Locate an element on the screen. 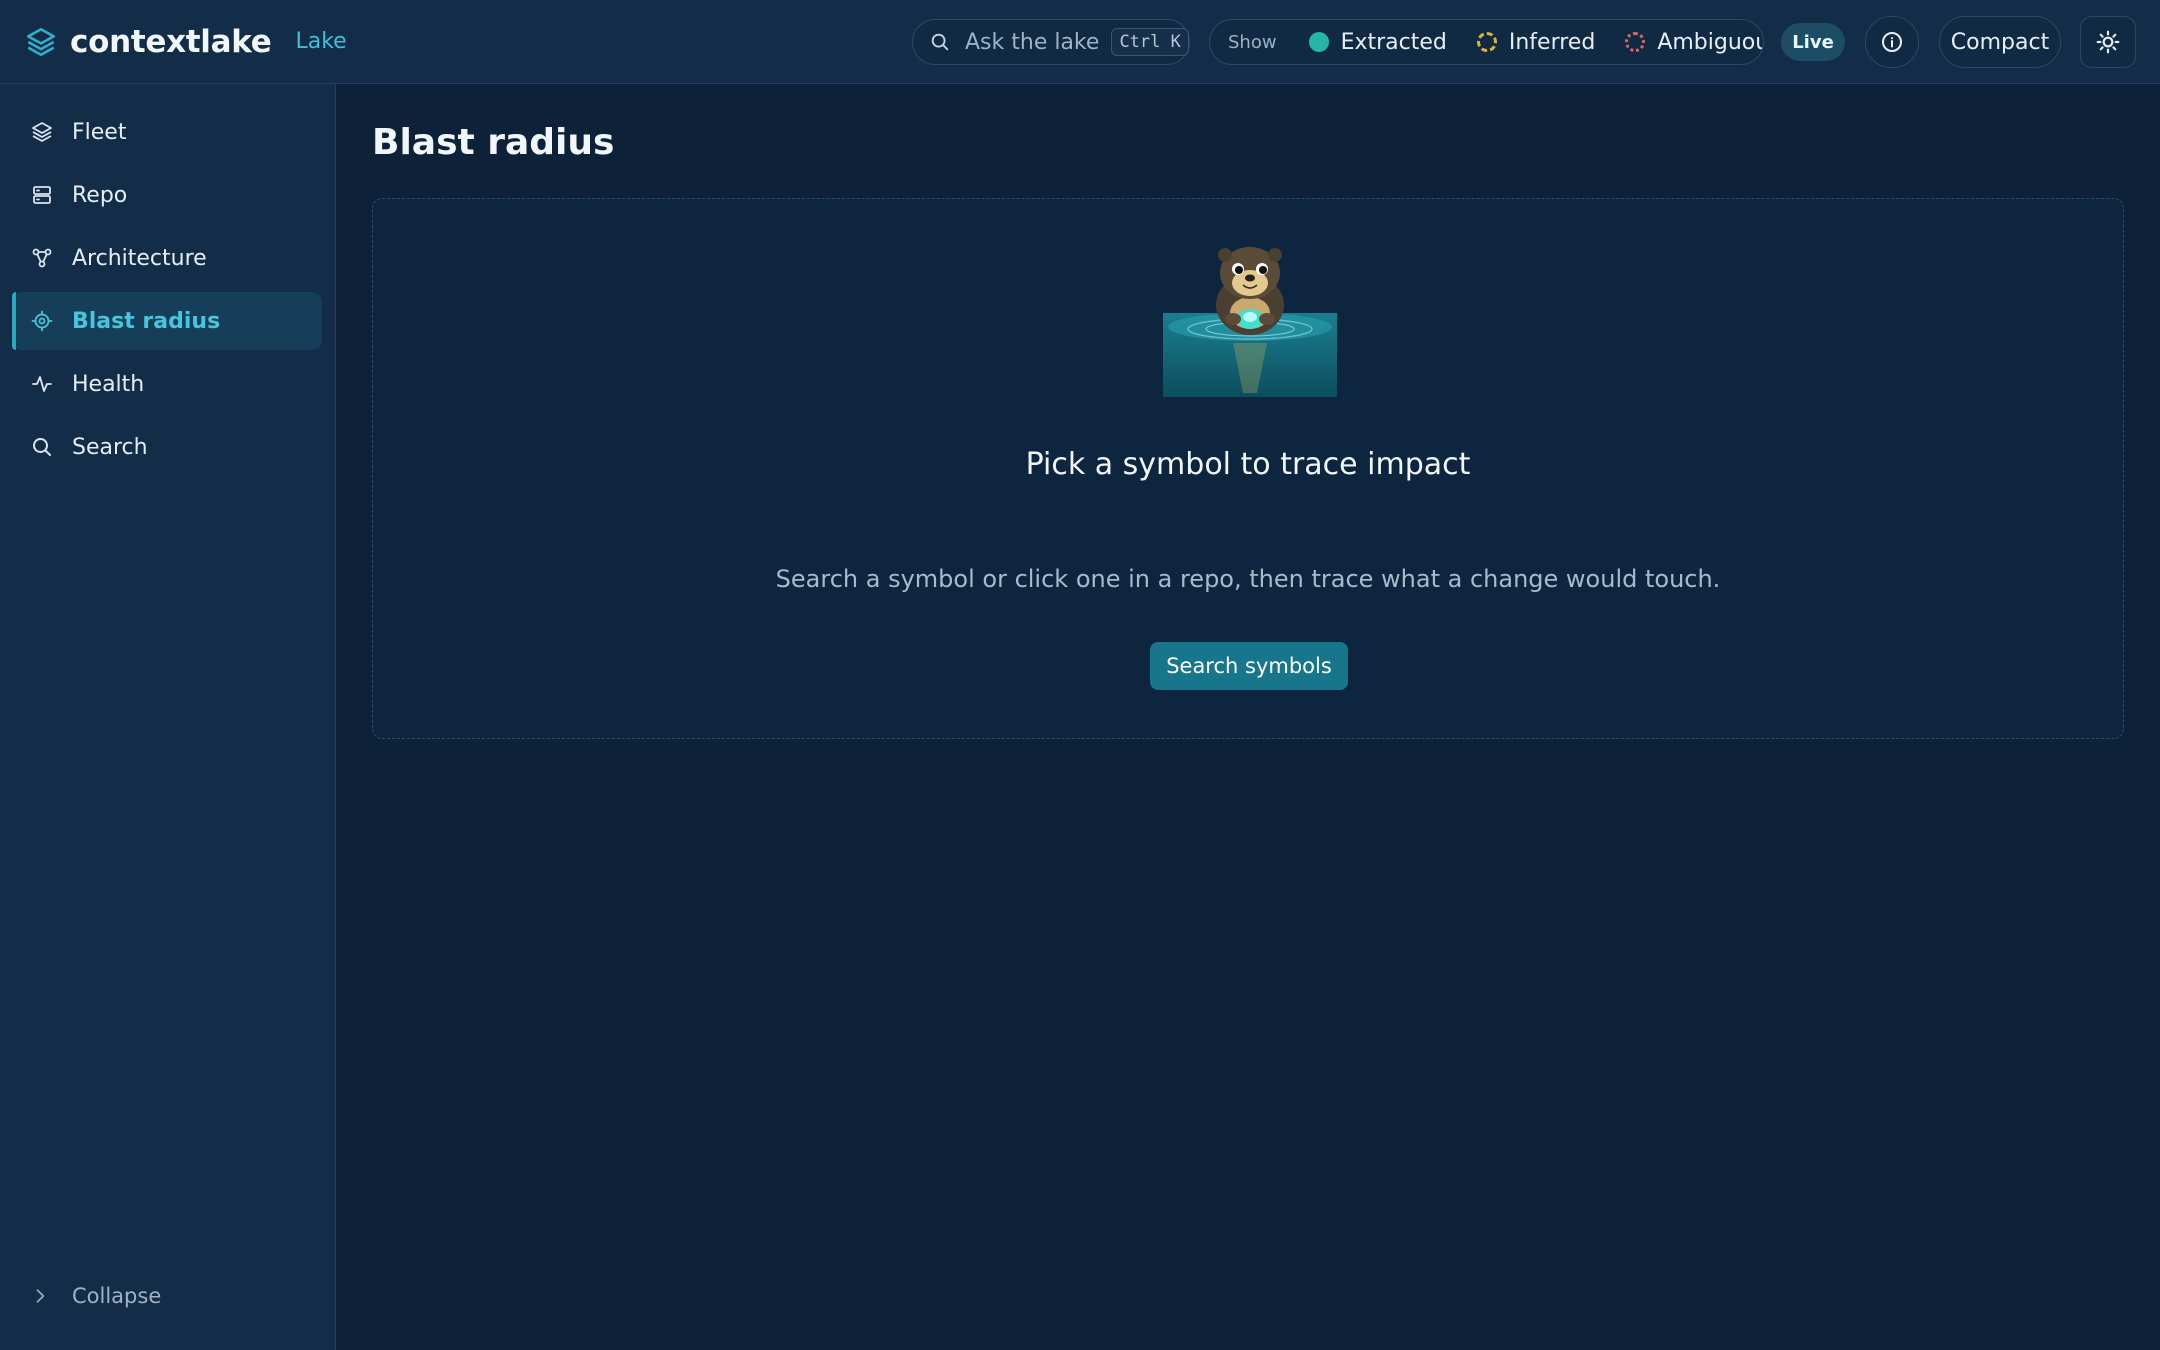  filter-extracted-label: Extracted is located at coordinates (1393, 42).